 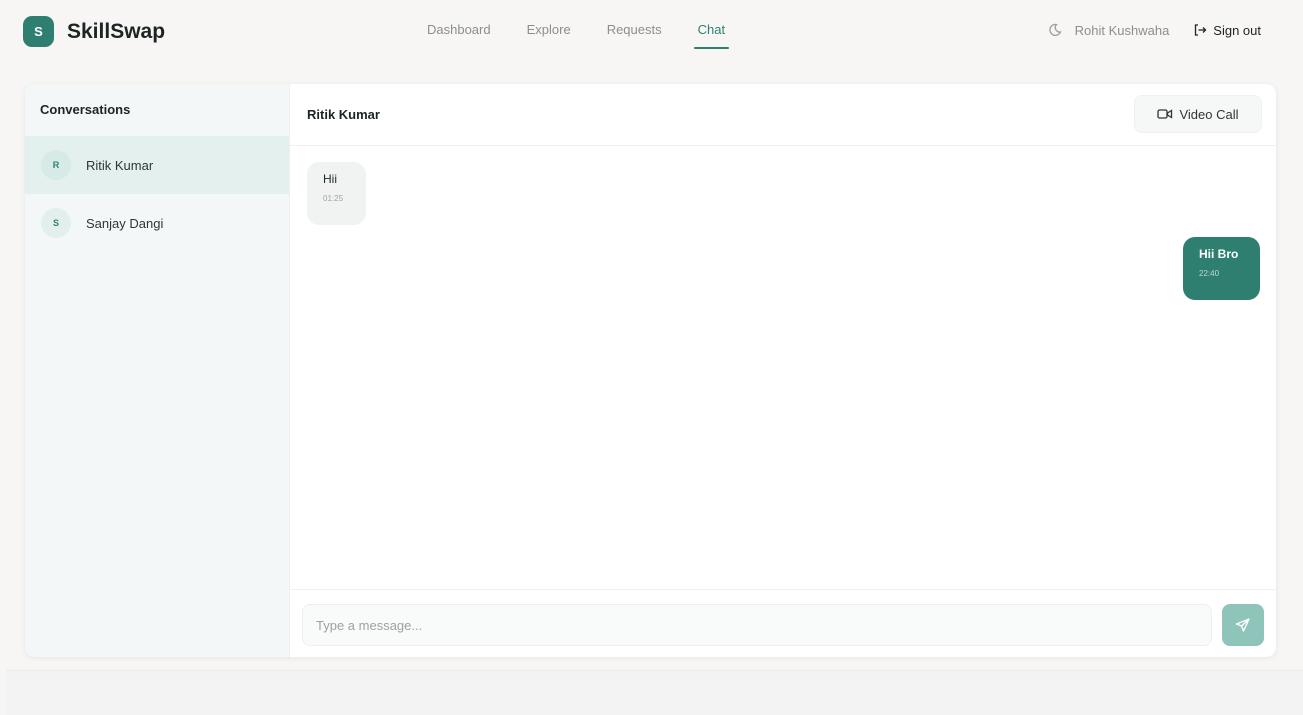 I want to click on send-icon, so click(x=1242, y=625).